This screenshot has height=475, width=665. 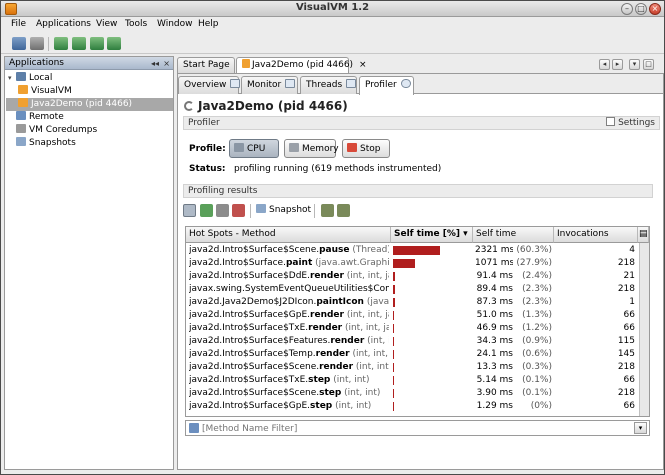 I want to click on tab-start-page: Start Page, so click(x=206, y=65).